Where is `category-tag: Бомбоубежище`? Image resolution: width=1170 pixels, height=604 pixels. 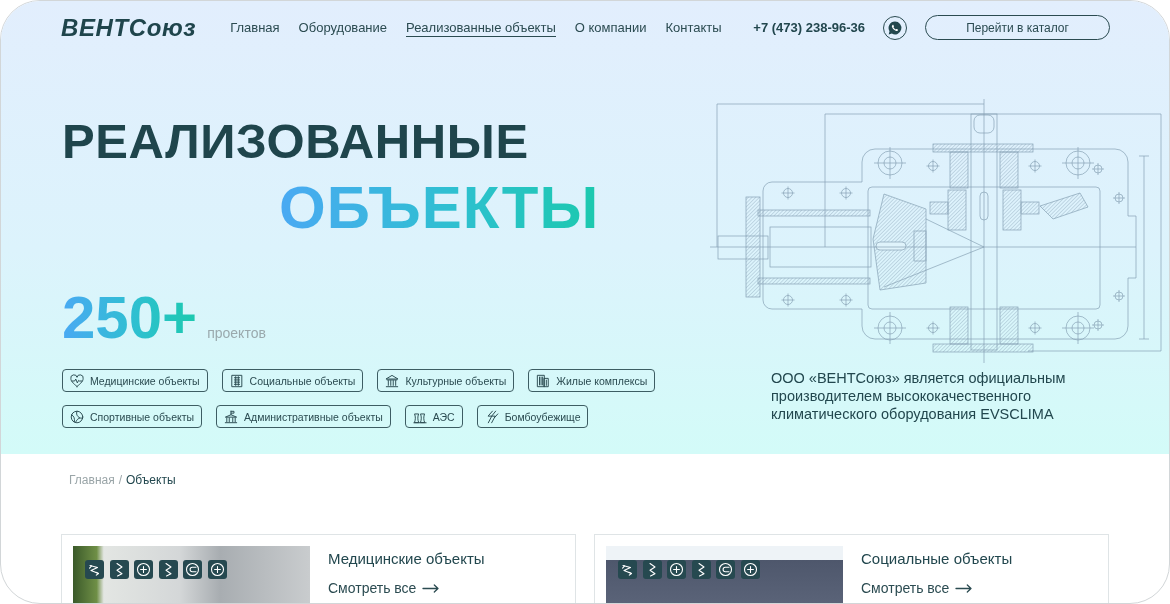
category-tag: Бомбоубежище is located at coordinates (532, 416).